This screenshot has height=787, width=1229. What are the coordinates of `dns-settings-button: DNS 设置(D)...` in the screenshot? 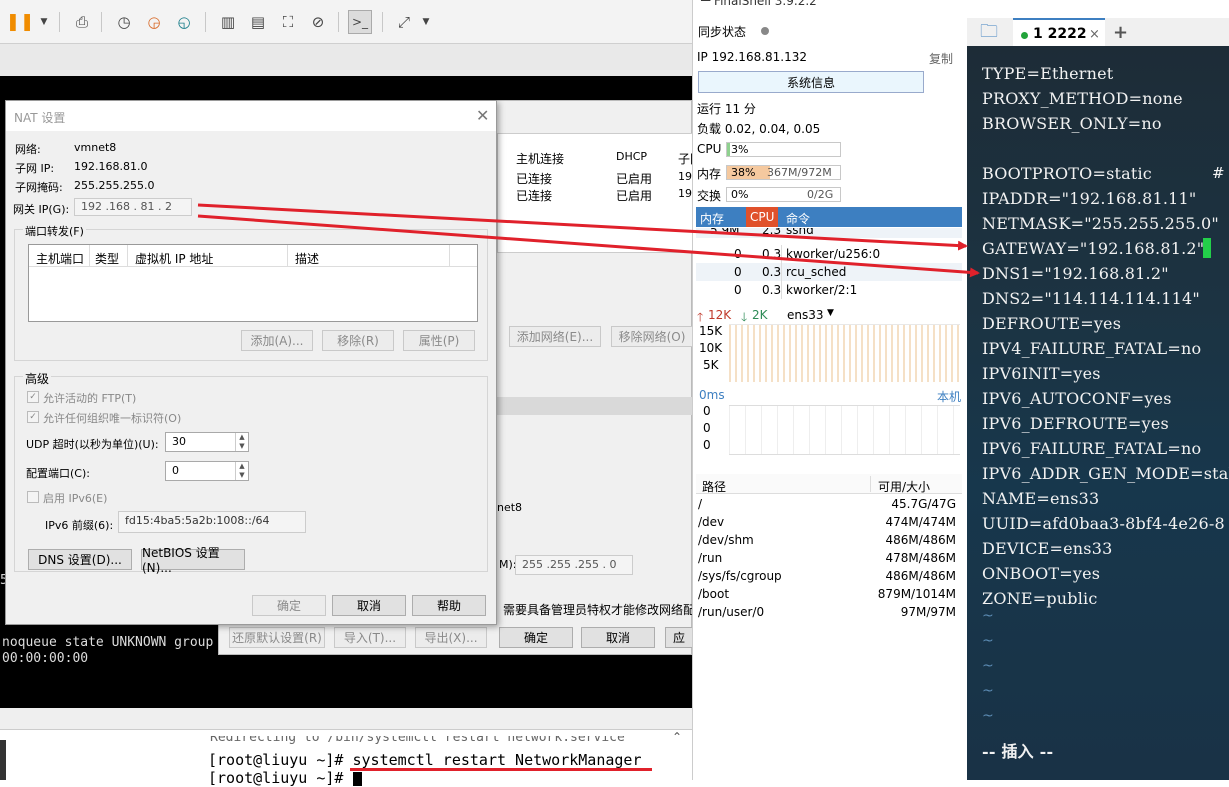 It's located at (80, 559).